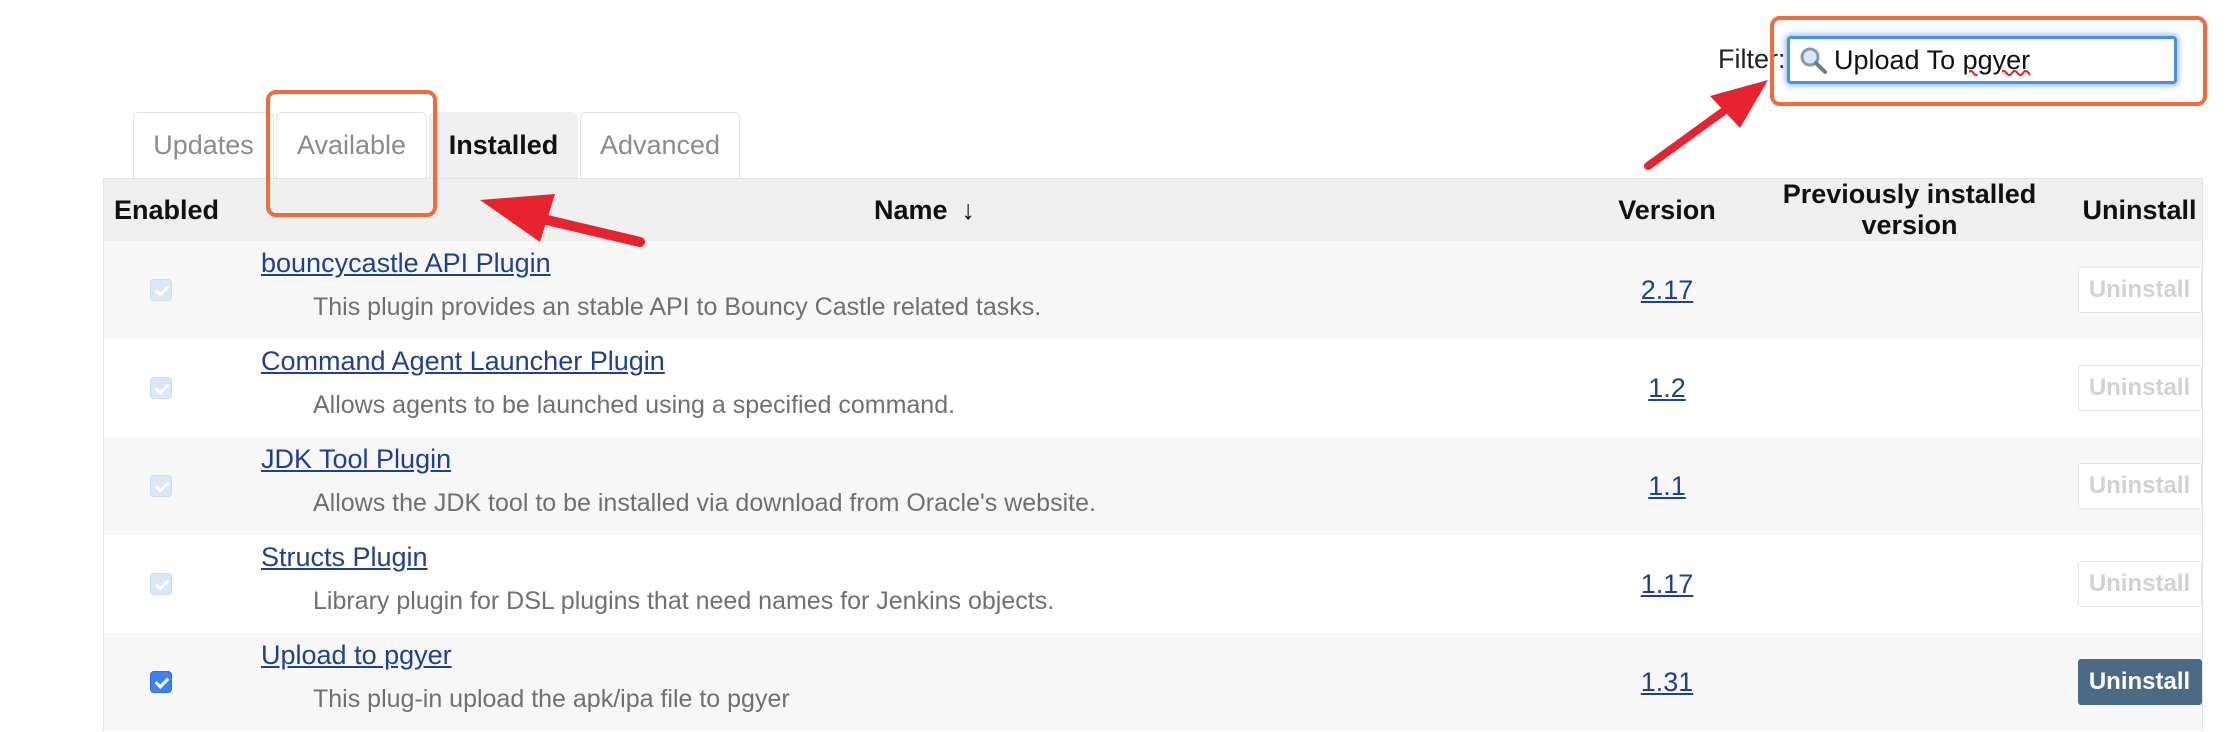 The height and width of the screenshot is (732, 2230). What do you see at coordinates (1124, 163) in the screenshot?
I see `annotation-arrows` at bounding box center [1124, 163].